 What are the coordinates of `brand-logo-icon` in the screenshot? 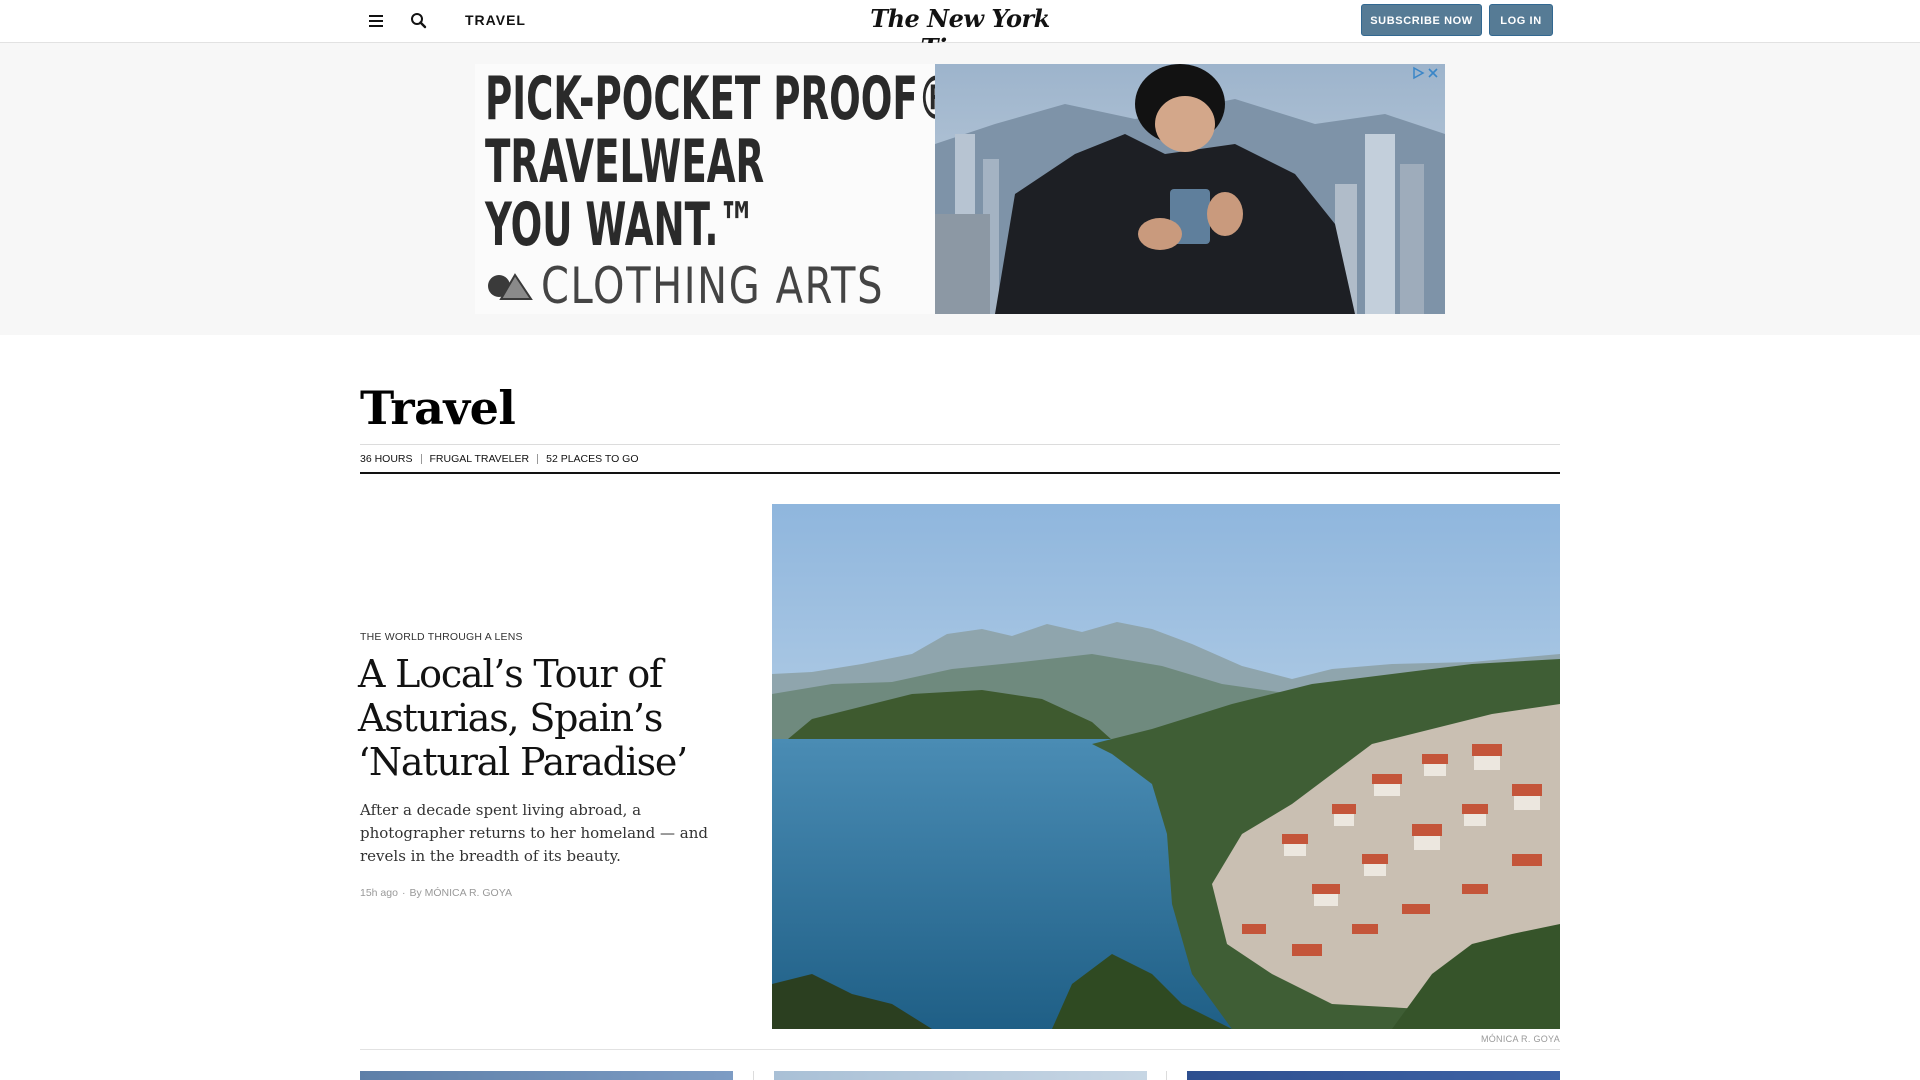 It's located at (510, 286).